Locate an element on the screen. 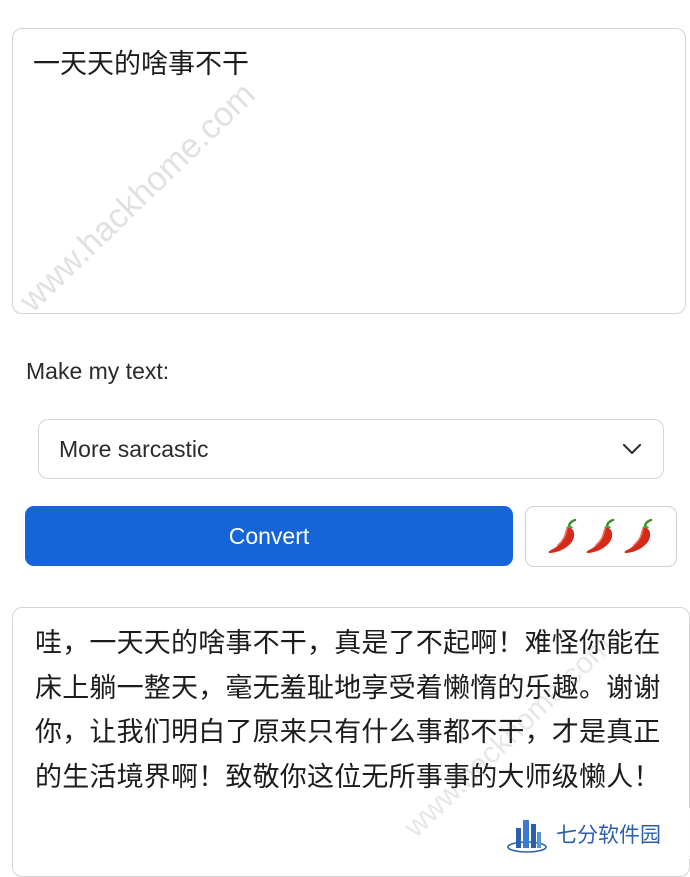  convert-button: Convert is located at coordinates (269, 536).